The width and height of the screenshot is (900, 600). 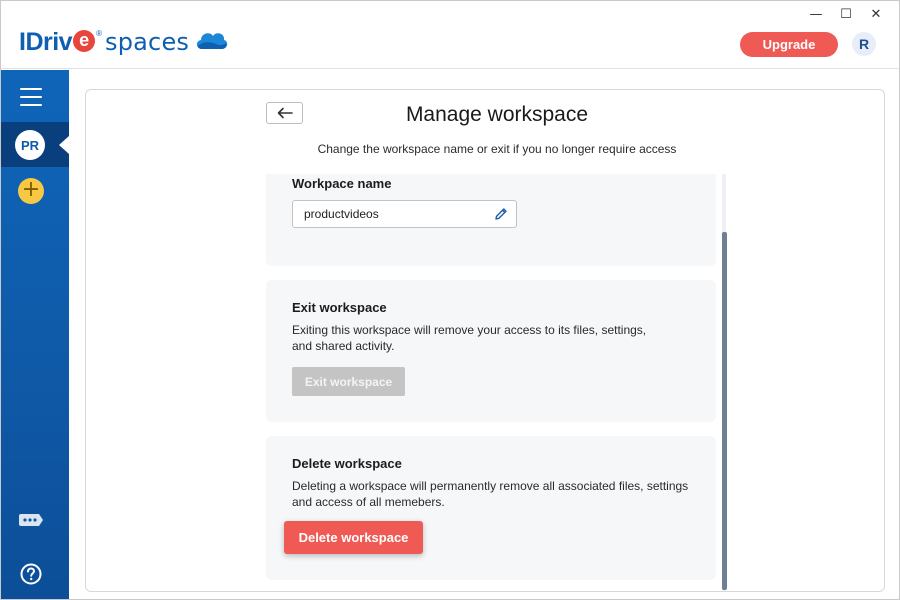 I want to click on pencil-edit-icon, so click(x=501, y=214).